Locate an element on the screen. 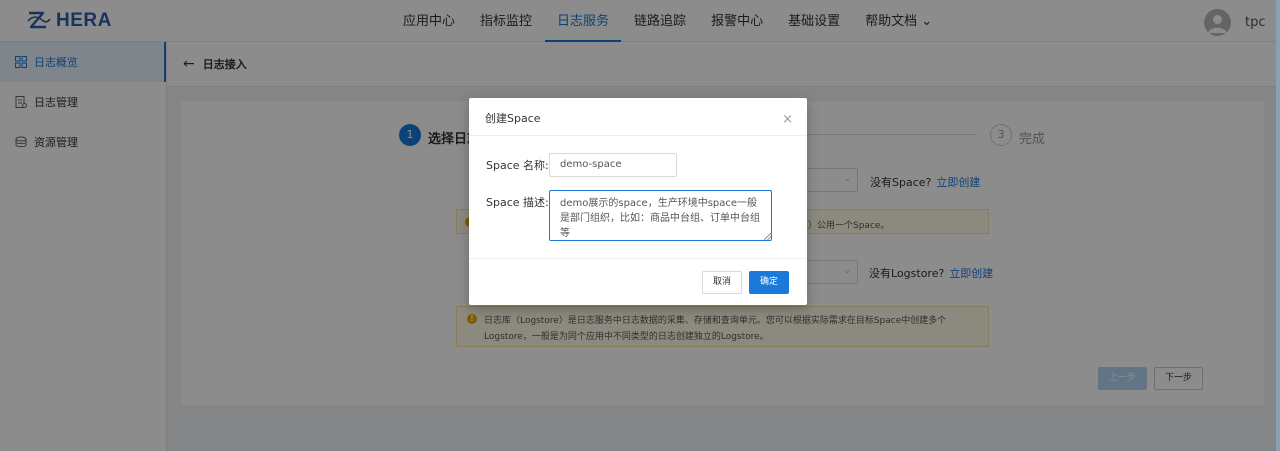  cancel-button: 取消 is located at coordinates (722, 282).